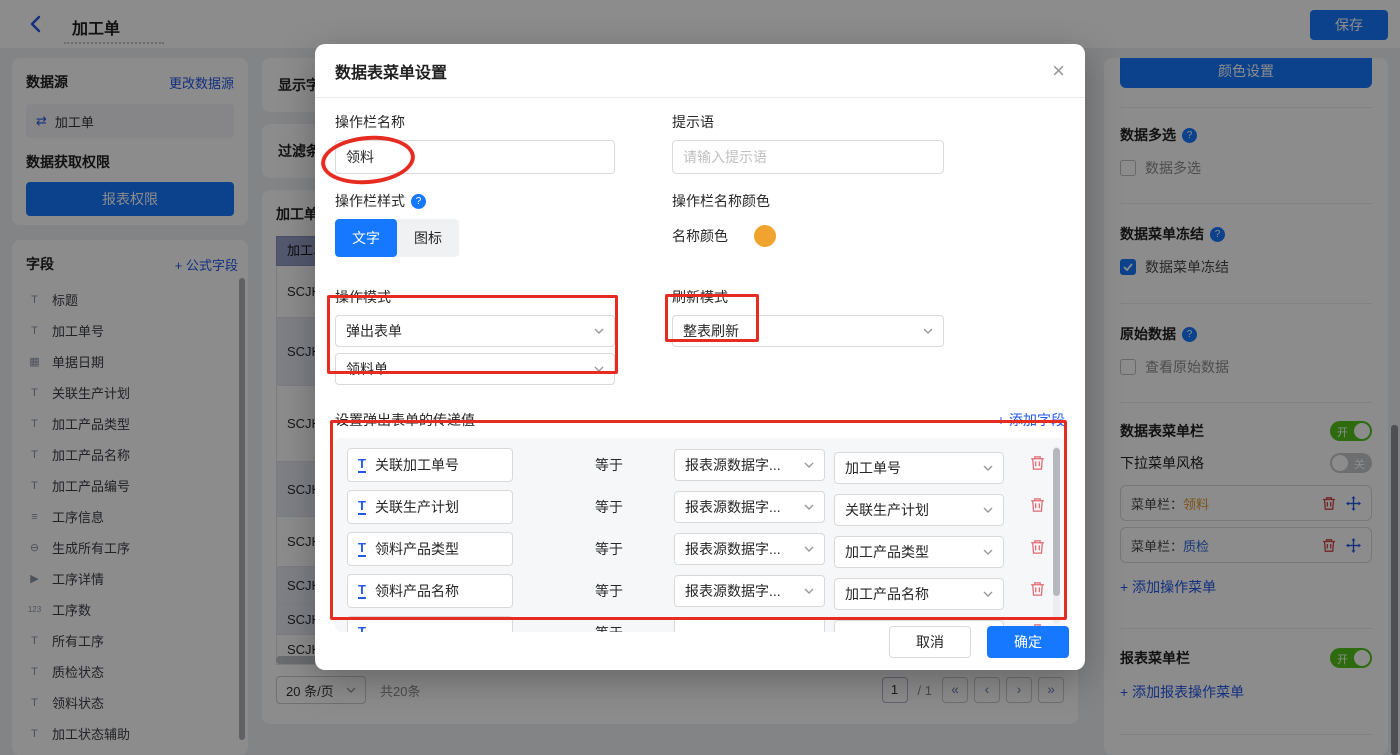  Describe the element at coordinates (808, 331) in the screenshot. I see `refresh-mode-select: 整表刷新` at that location.